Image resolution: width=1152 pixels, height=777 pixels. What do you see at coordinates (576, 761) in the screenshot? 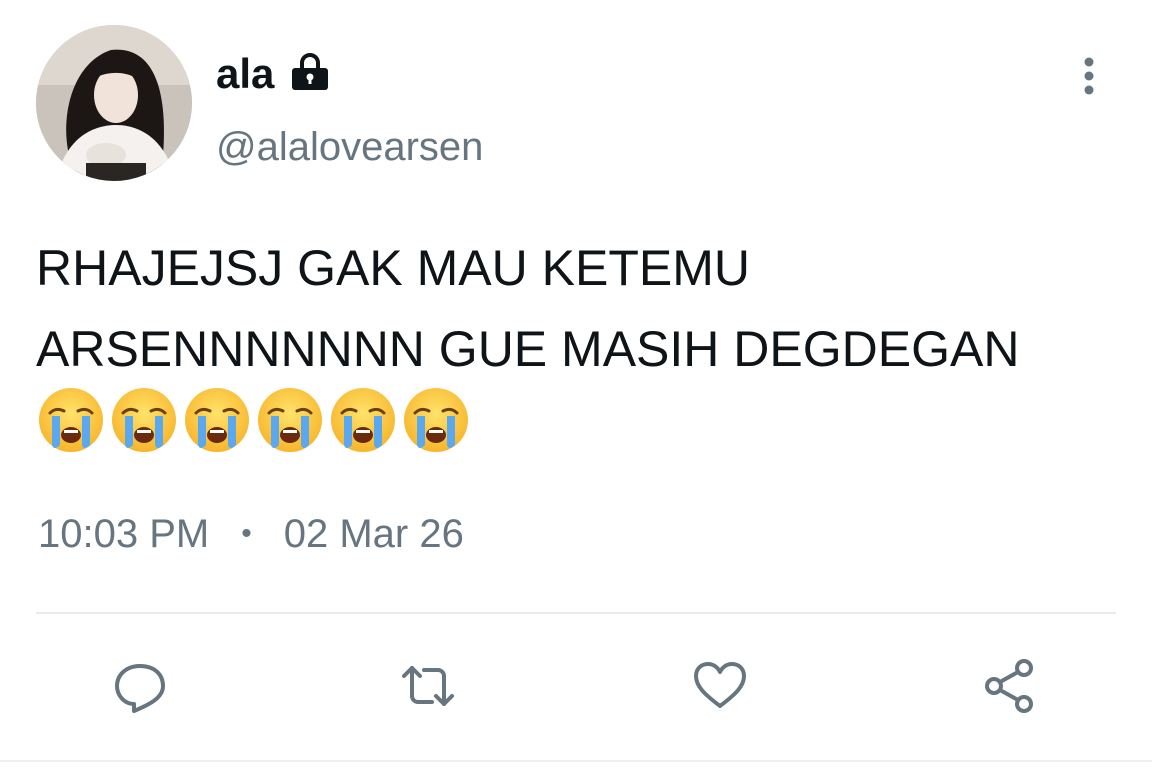
I see `bottom-divider` at bounding box center [576, 761].